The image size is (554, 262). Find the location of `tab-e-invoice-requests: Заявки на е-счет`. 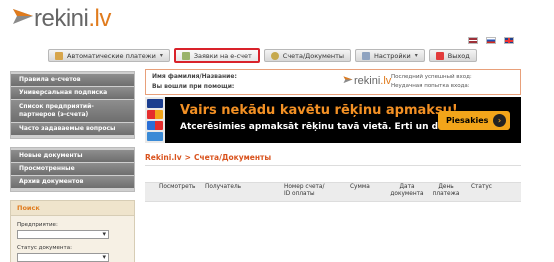

tab-e-invoice-requests: Заявки на е-счет is located at coordinates (216, 55).